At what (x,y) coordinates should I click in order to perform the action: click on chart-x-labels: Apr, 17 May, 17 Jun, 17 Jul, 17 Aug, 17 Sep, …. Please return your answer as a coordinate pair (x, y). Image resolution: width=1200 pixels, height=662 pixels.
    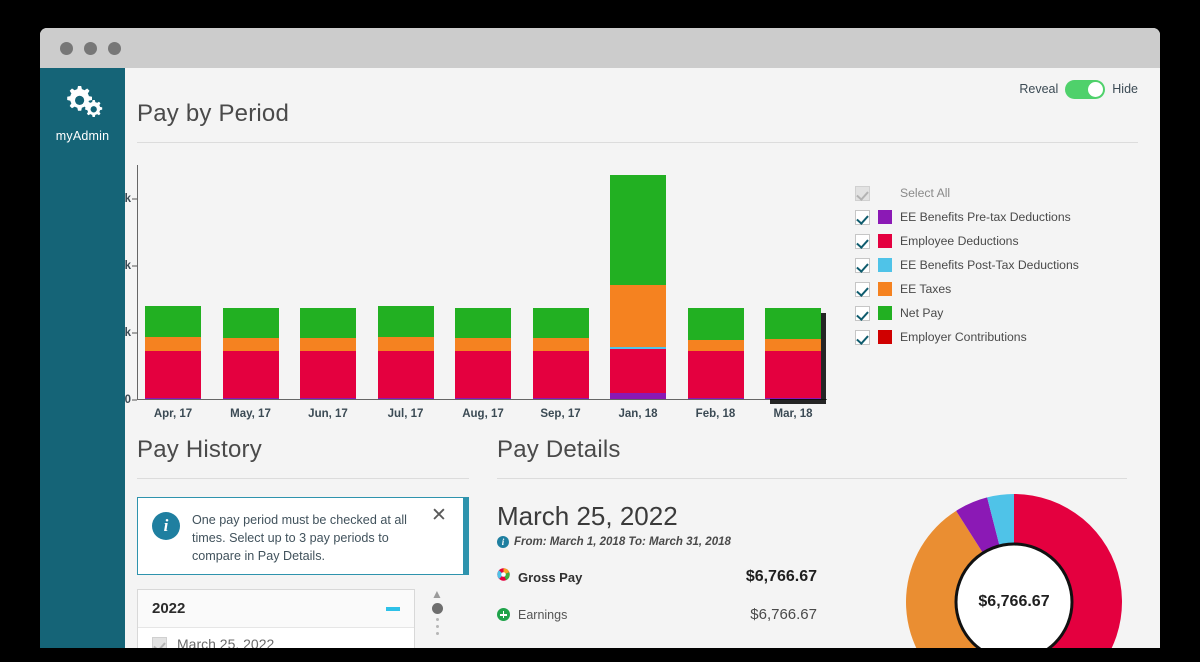
    Looking at the image, I should click on (483, 410).